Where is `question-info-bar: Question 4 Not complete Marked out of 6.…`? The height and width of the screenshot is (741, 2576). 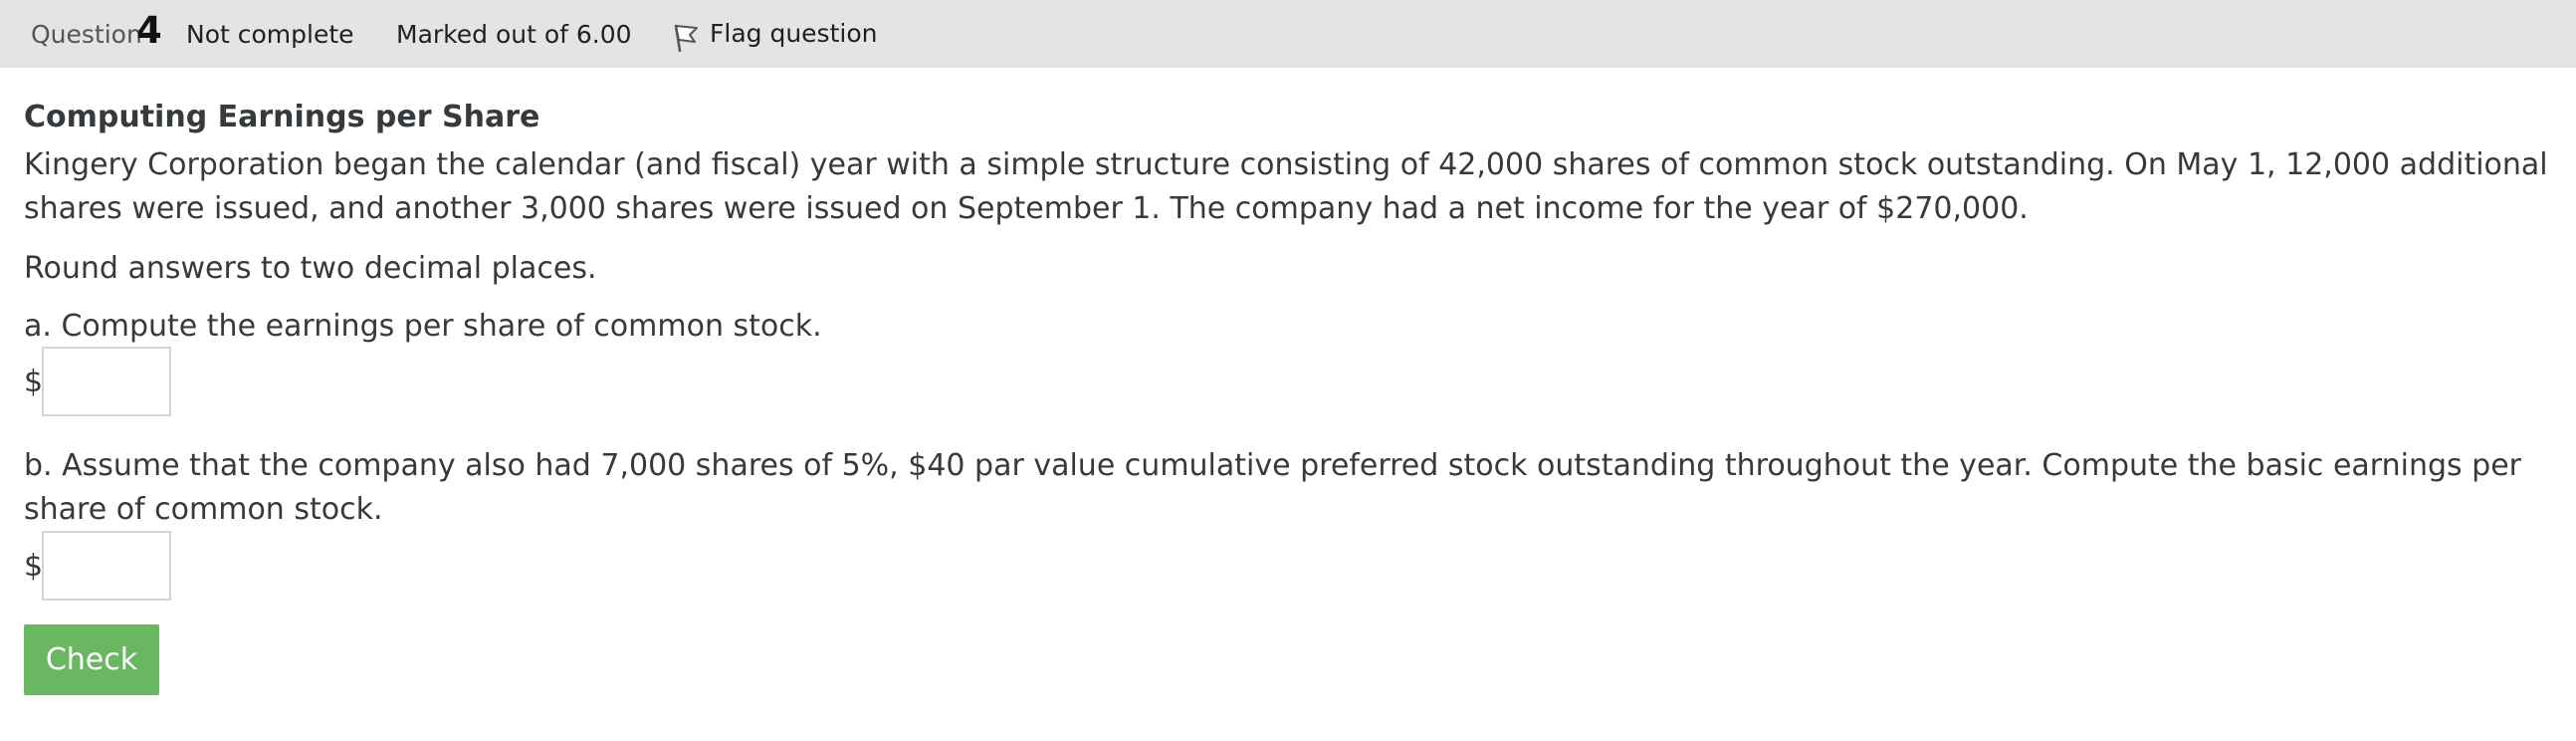
question-info-bar: Question 4 Not complete Marked out of 6.… is located at coordinates (1288, 34).